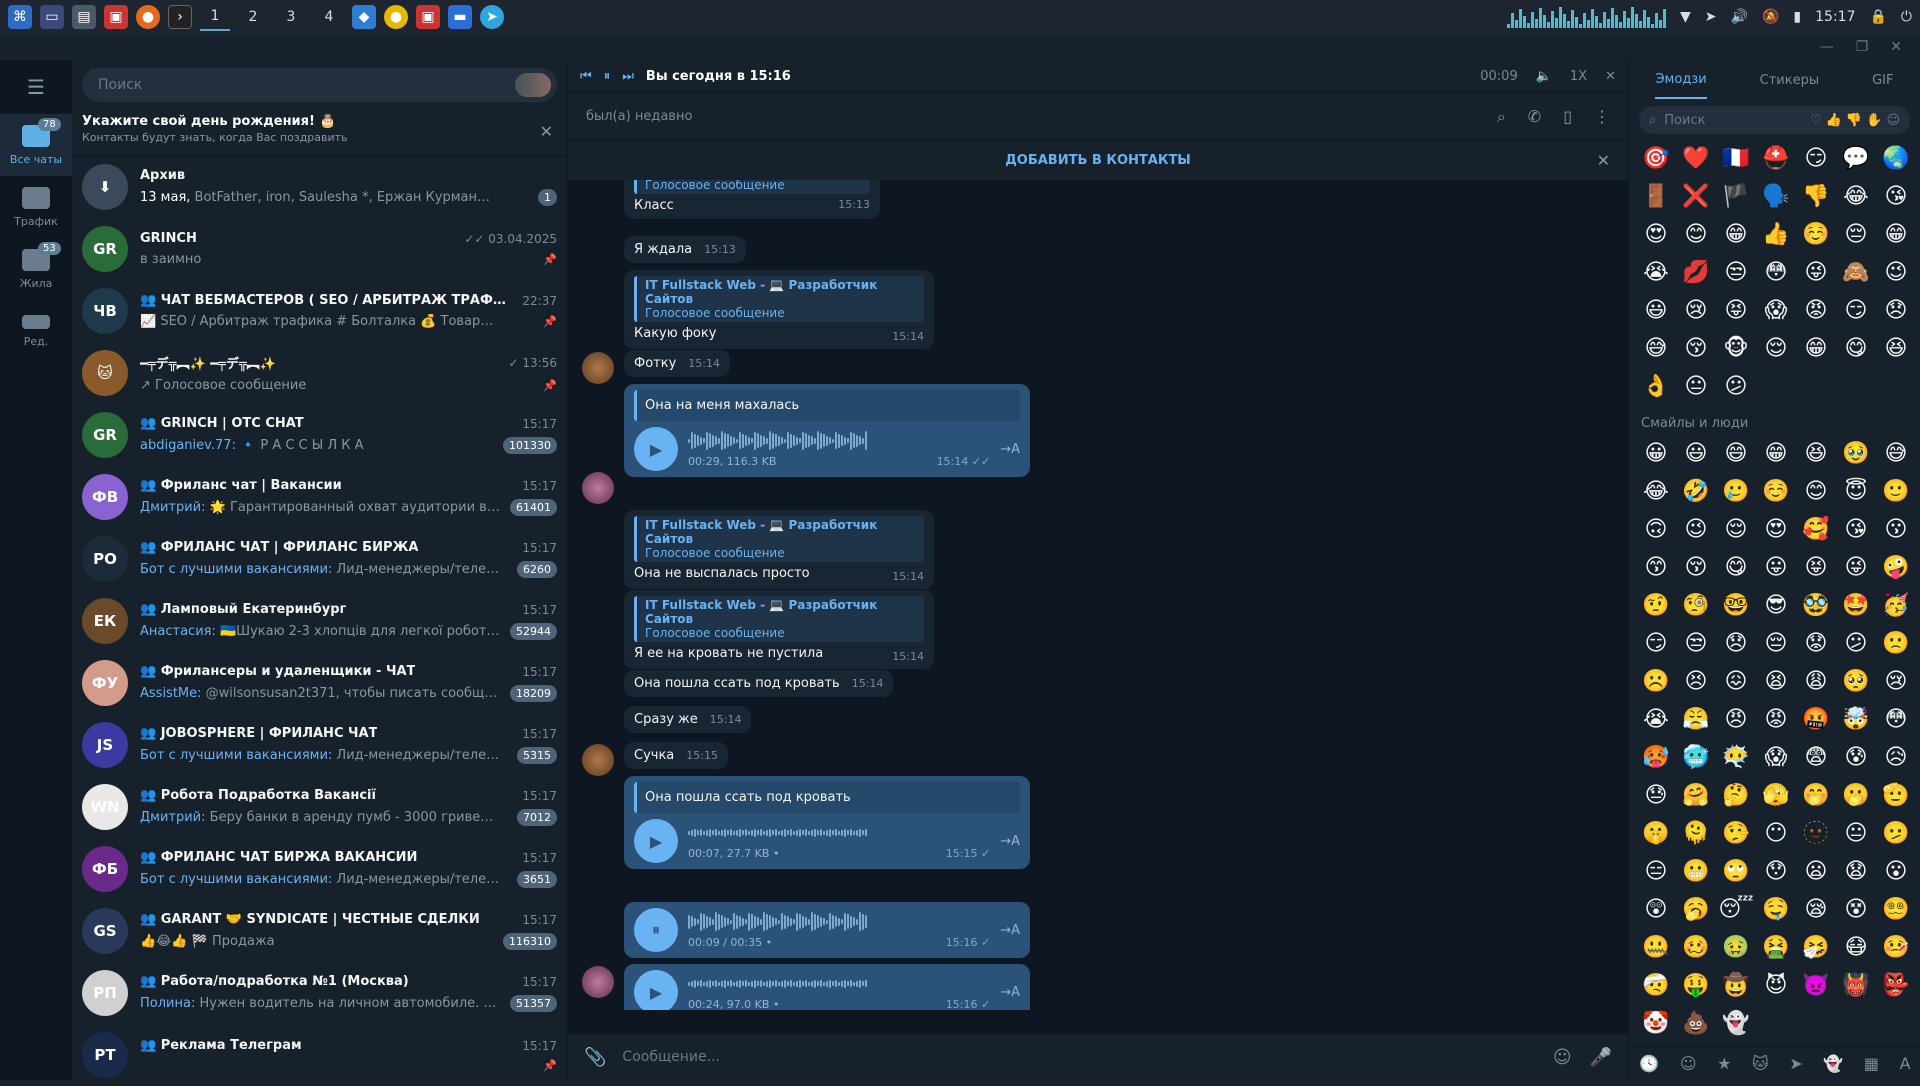 Image resolution: width=1920 pixels, height=1086 pixels. Describe the element at coordinates (1816, 986) in the screenshot. I see `emoji-item: 👿` at that location.